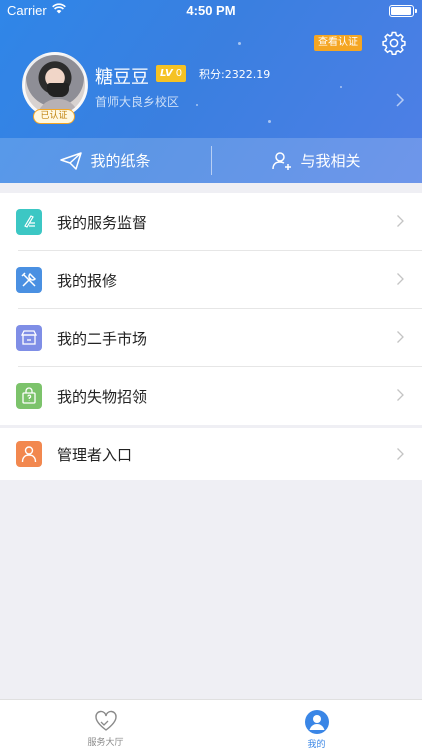 The width and height of the screenshot is (422, 750). Describe the element at coordinates (235, 74) in the screenshot. I see `points-label: 积分:2322.19` at that location.